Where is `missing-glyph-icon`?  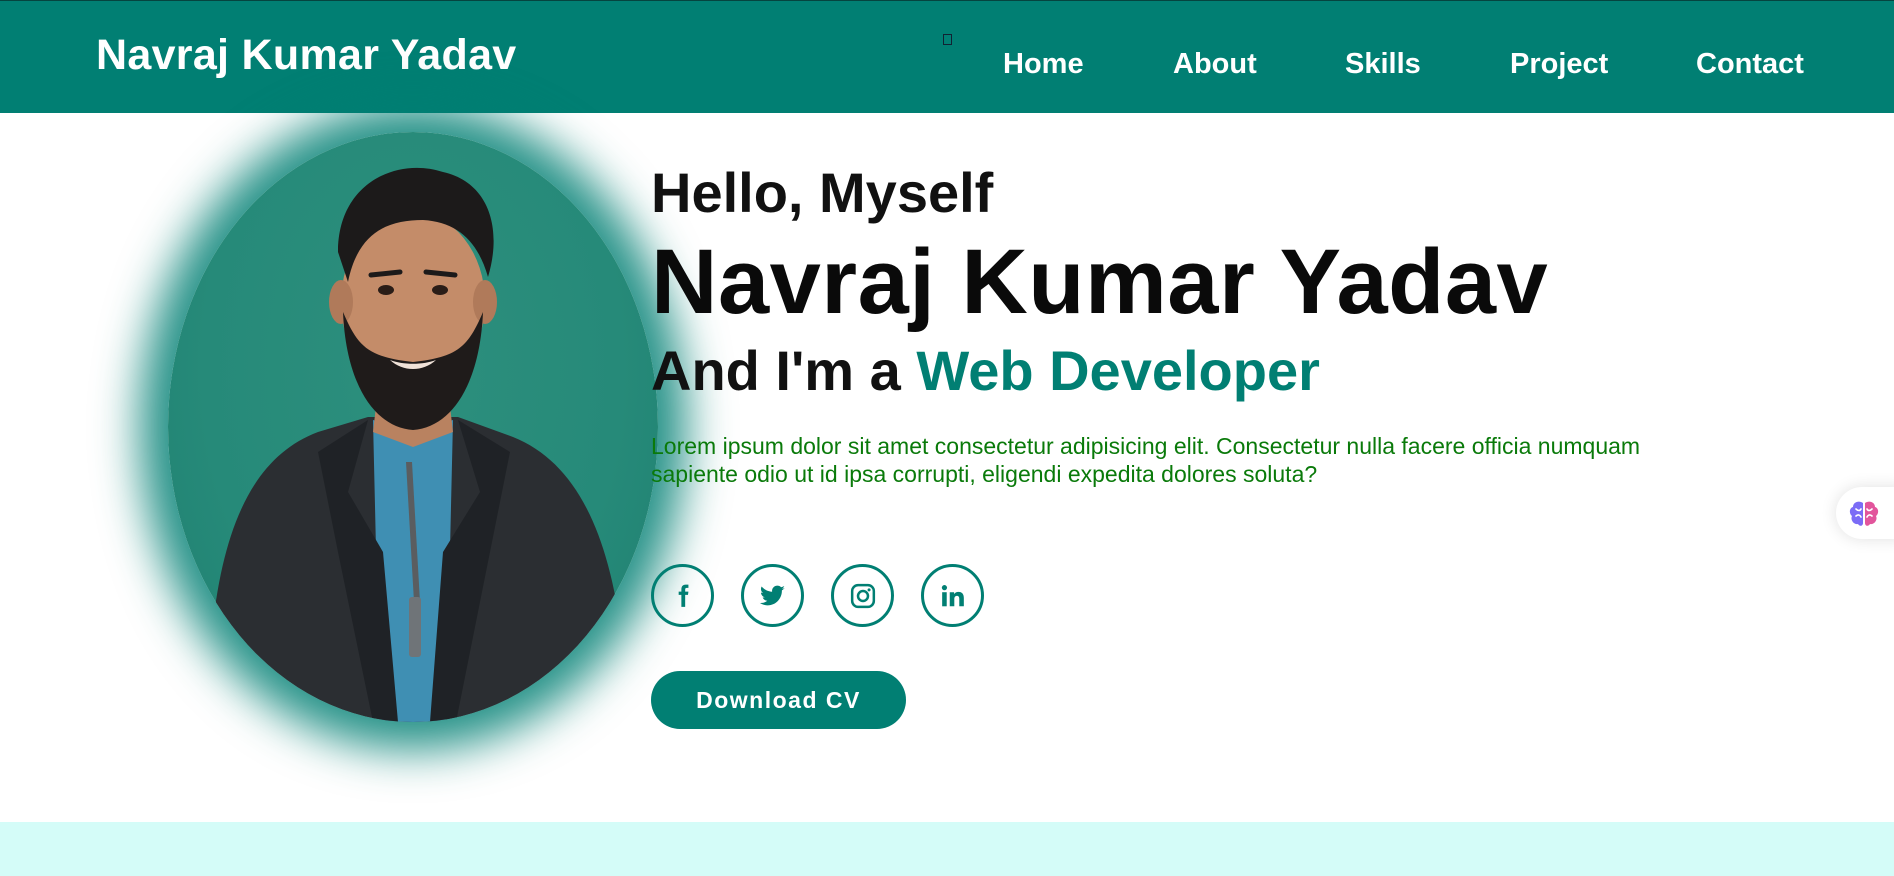
missing-glyph-icon is located at coordinates (947, 39).